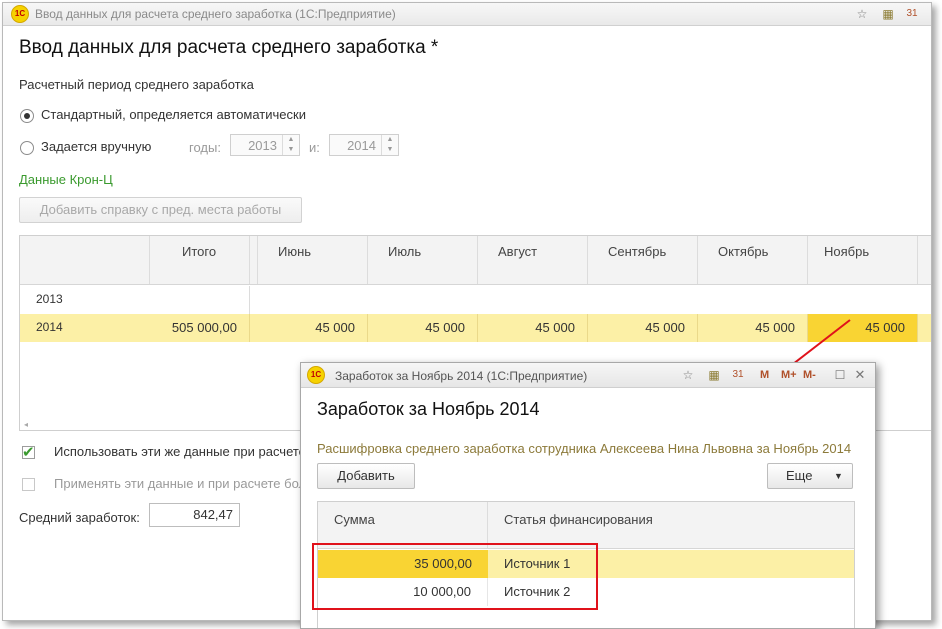  What do you see at coordinates (313, 260) in the screenshot?
I see `grid-header-jun: Июнь` at bounding box center [313, 260].